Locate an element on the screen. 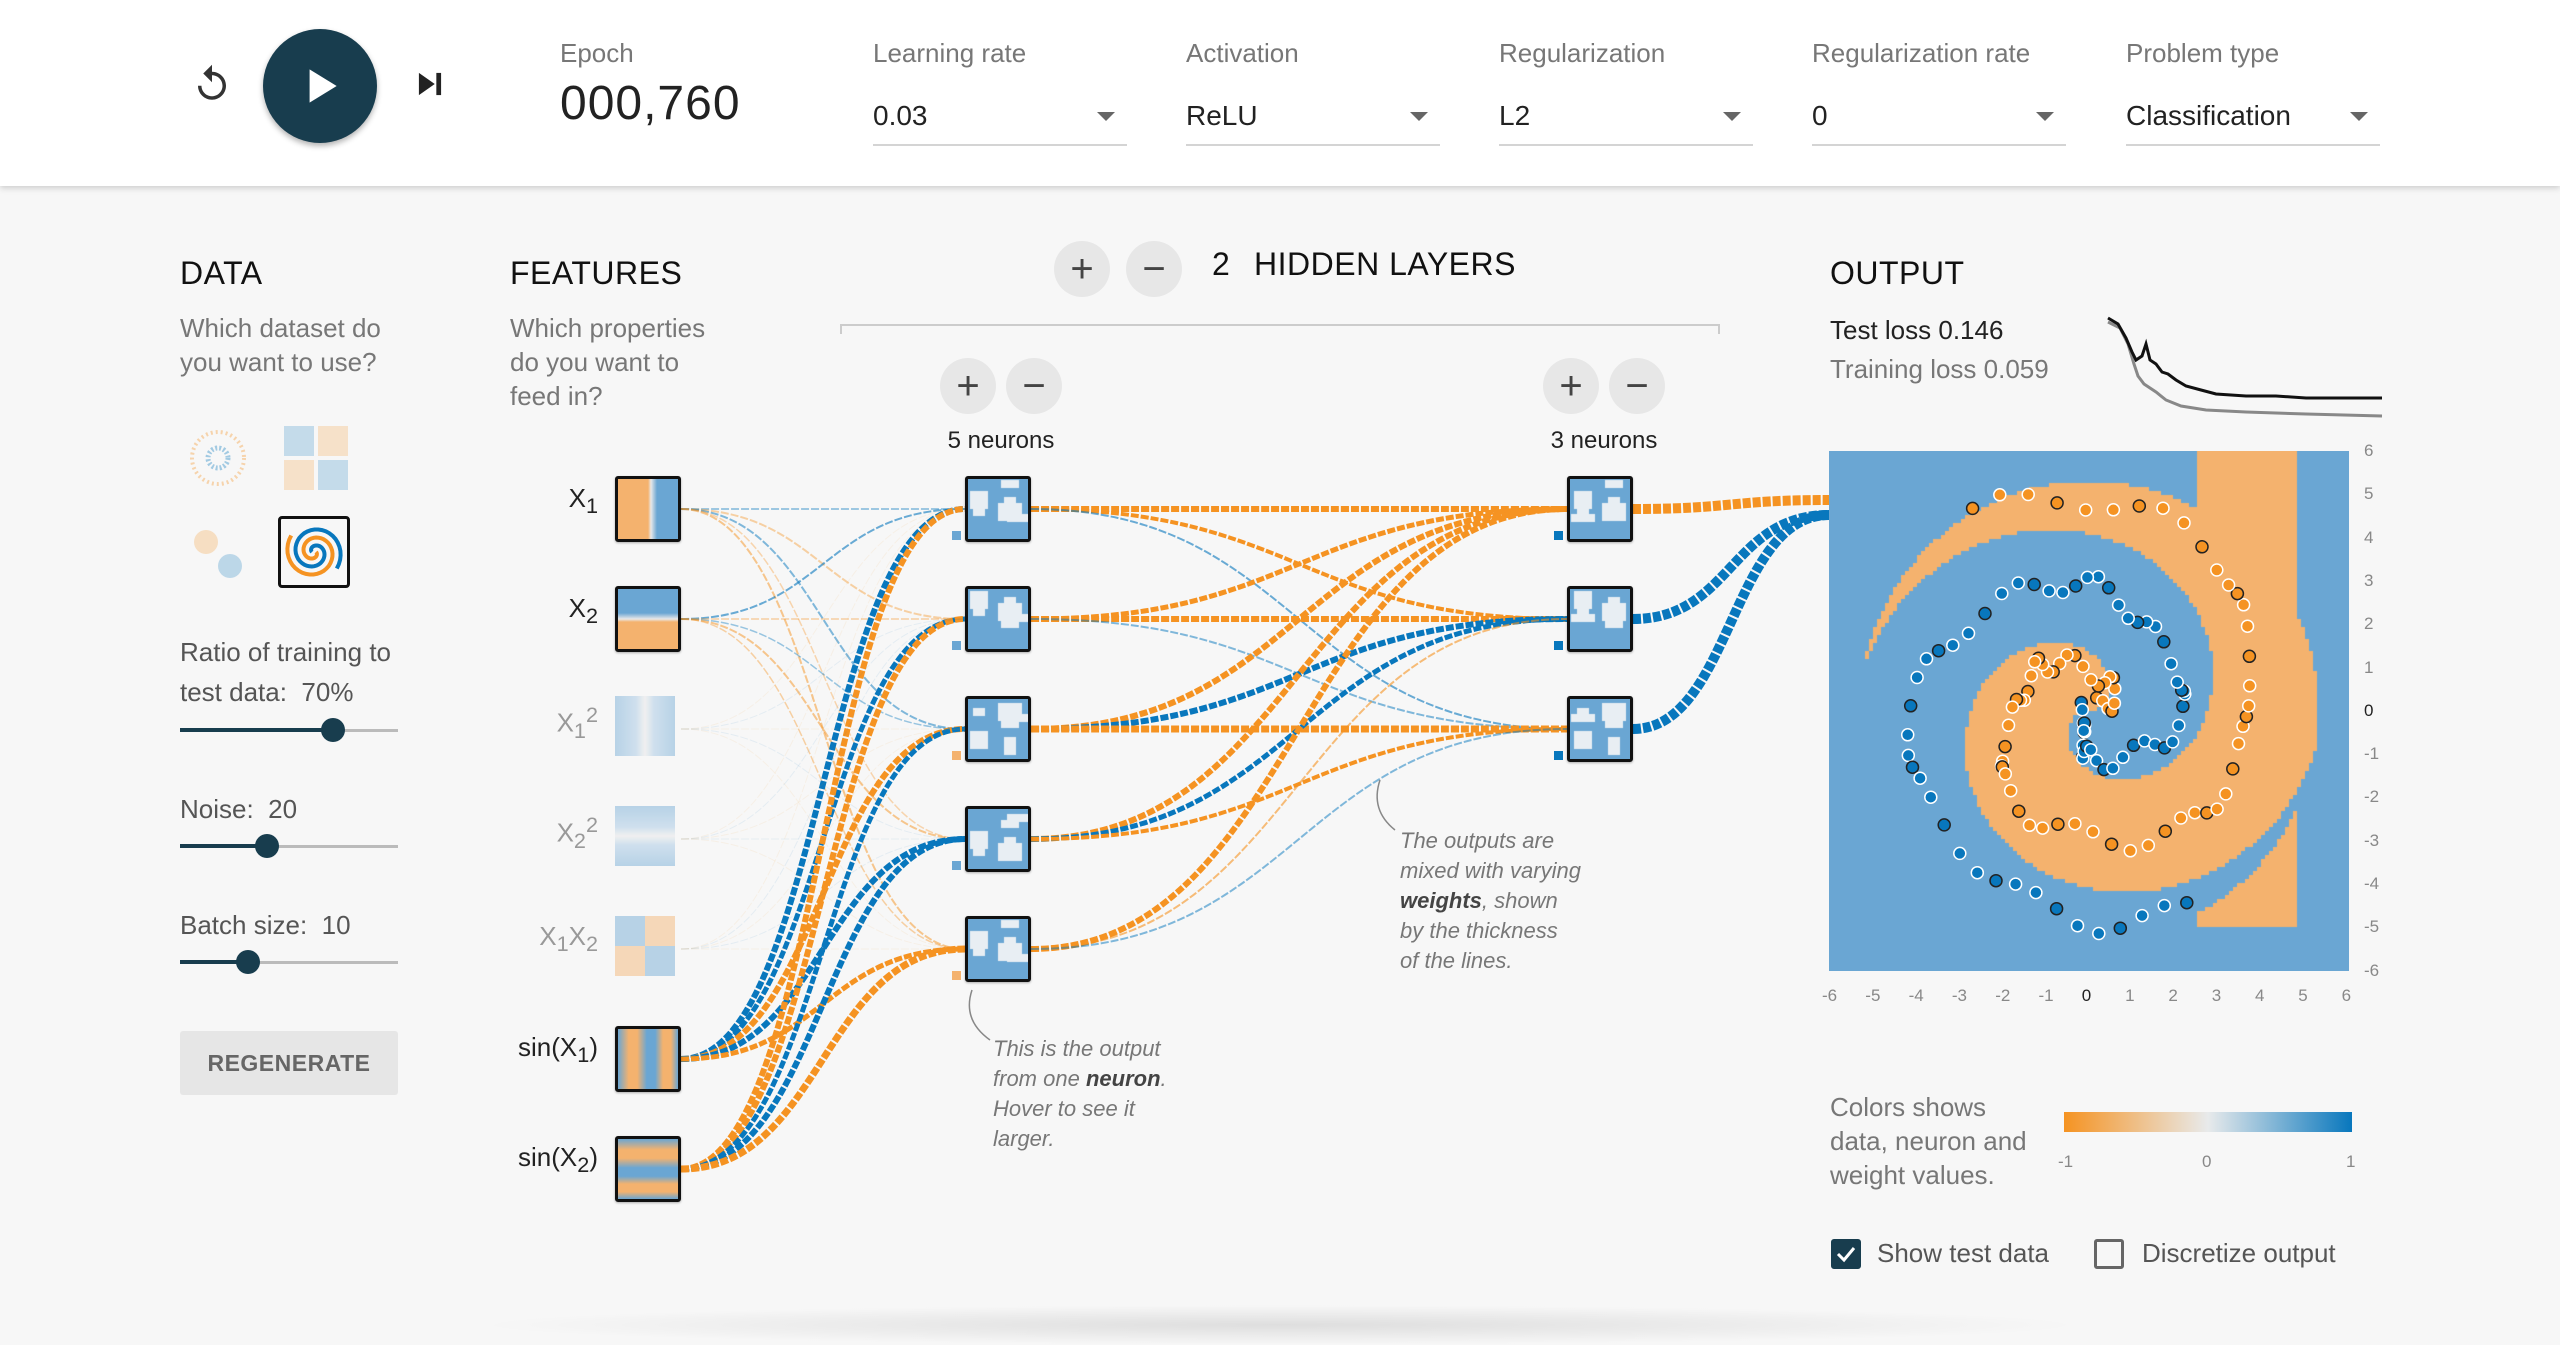 This screenshot has height=1345, width=2560. feature-node-sin-x1 is located at coordinates (648, 1059).